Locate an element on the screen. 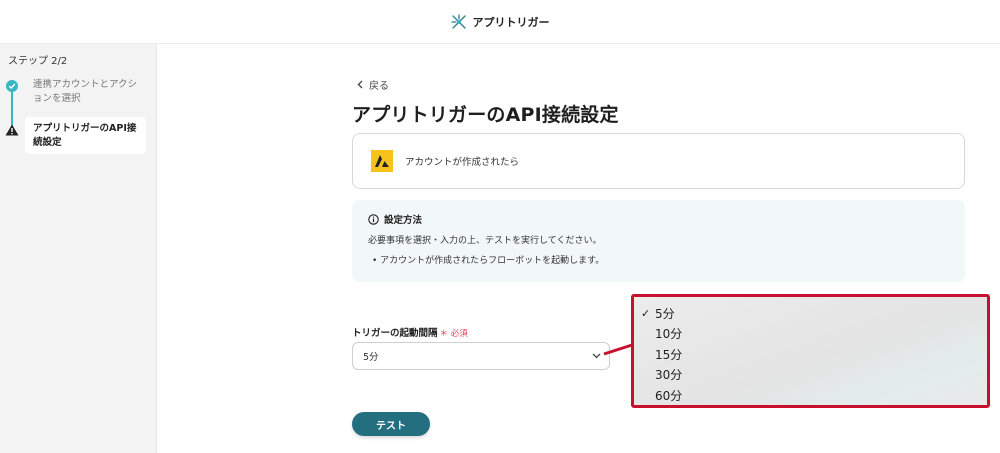  top-bar: アプリトリガー is located at coordinates (500, 22).